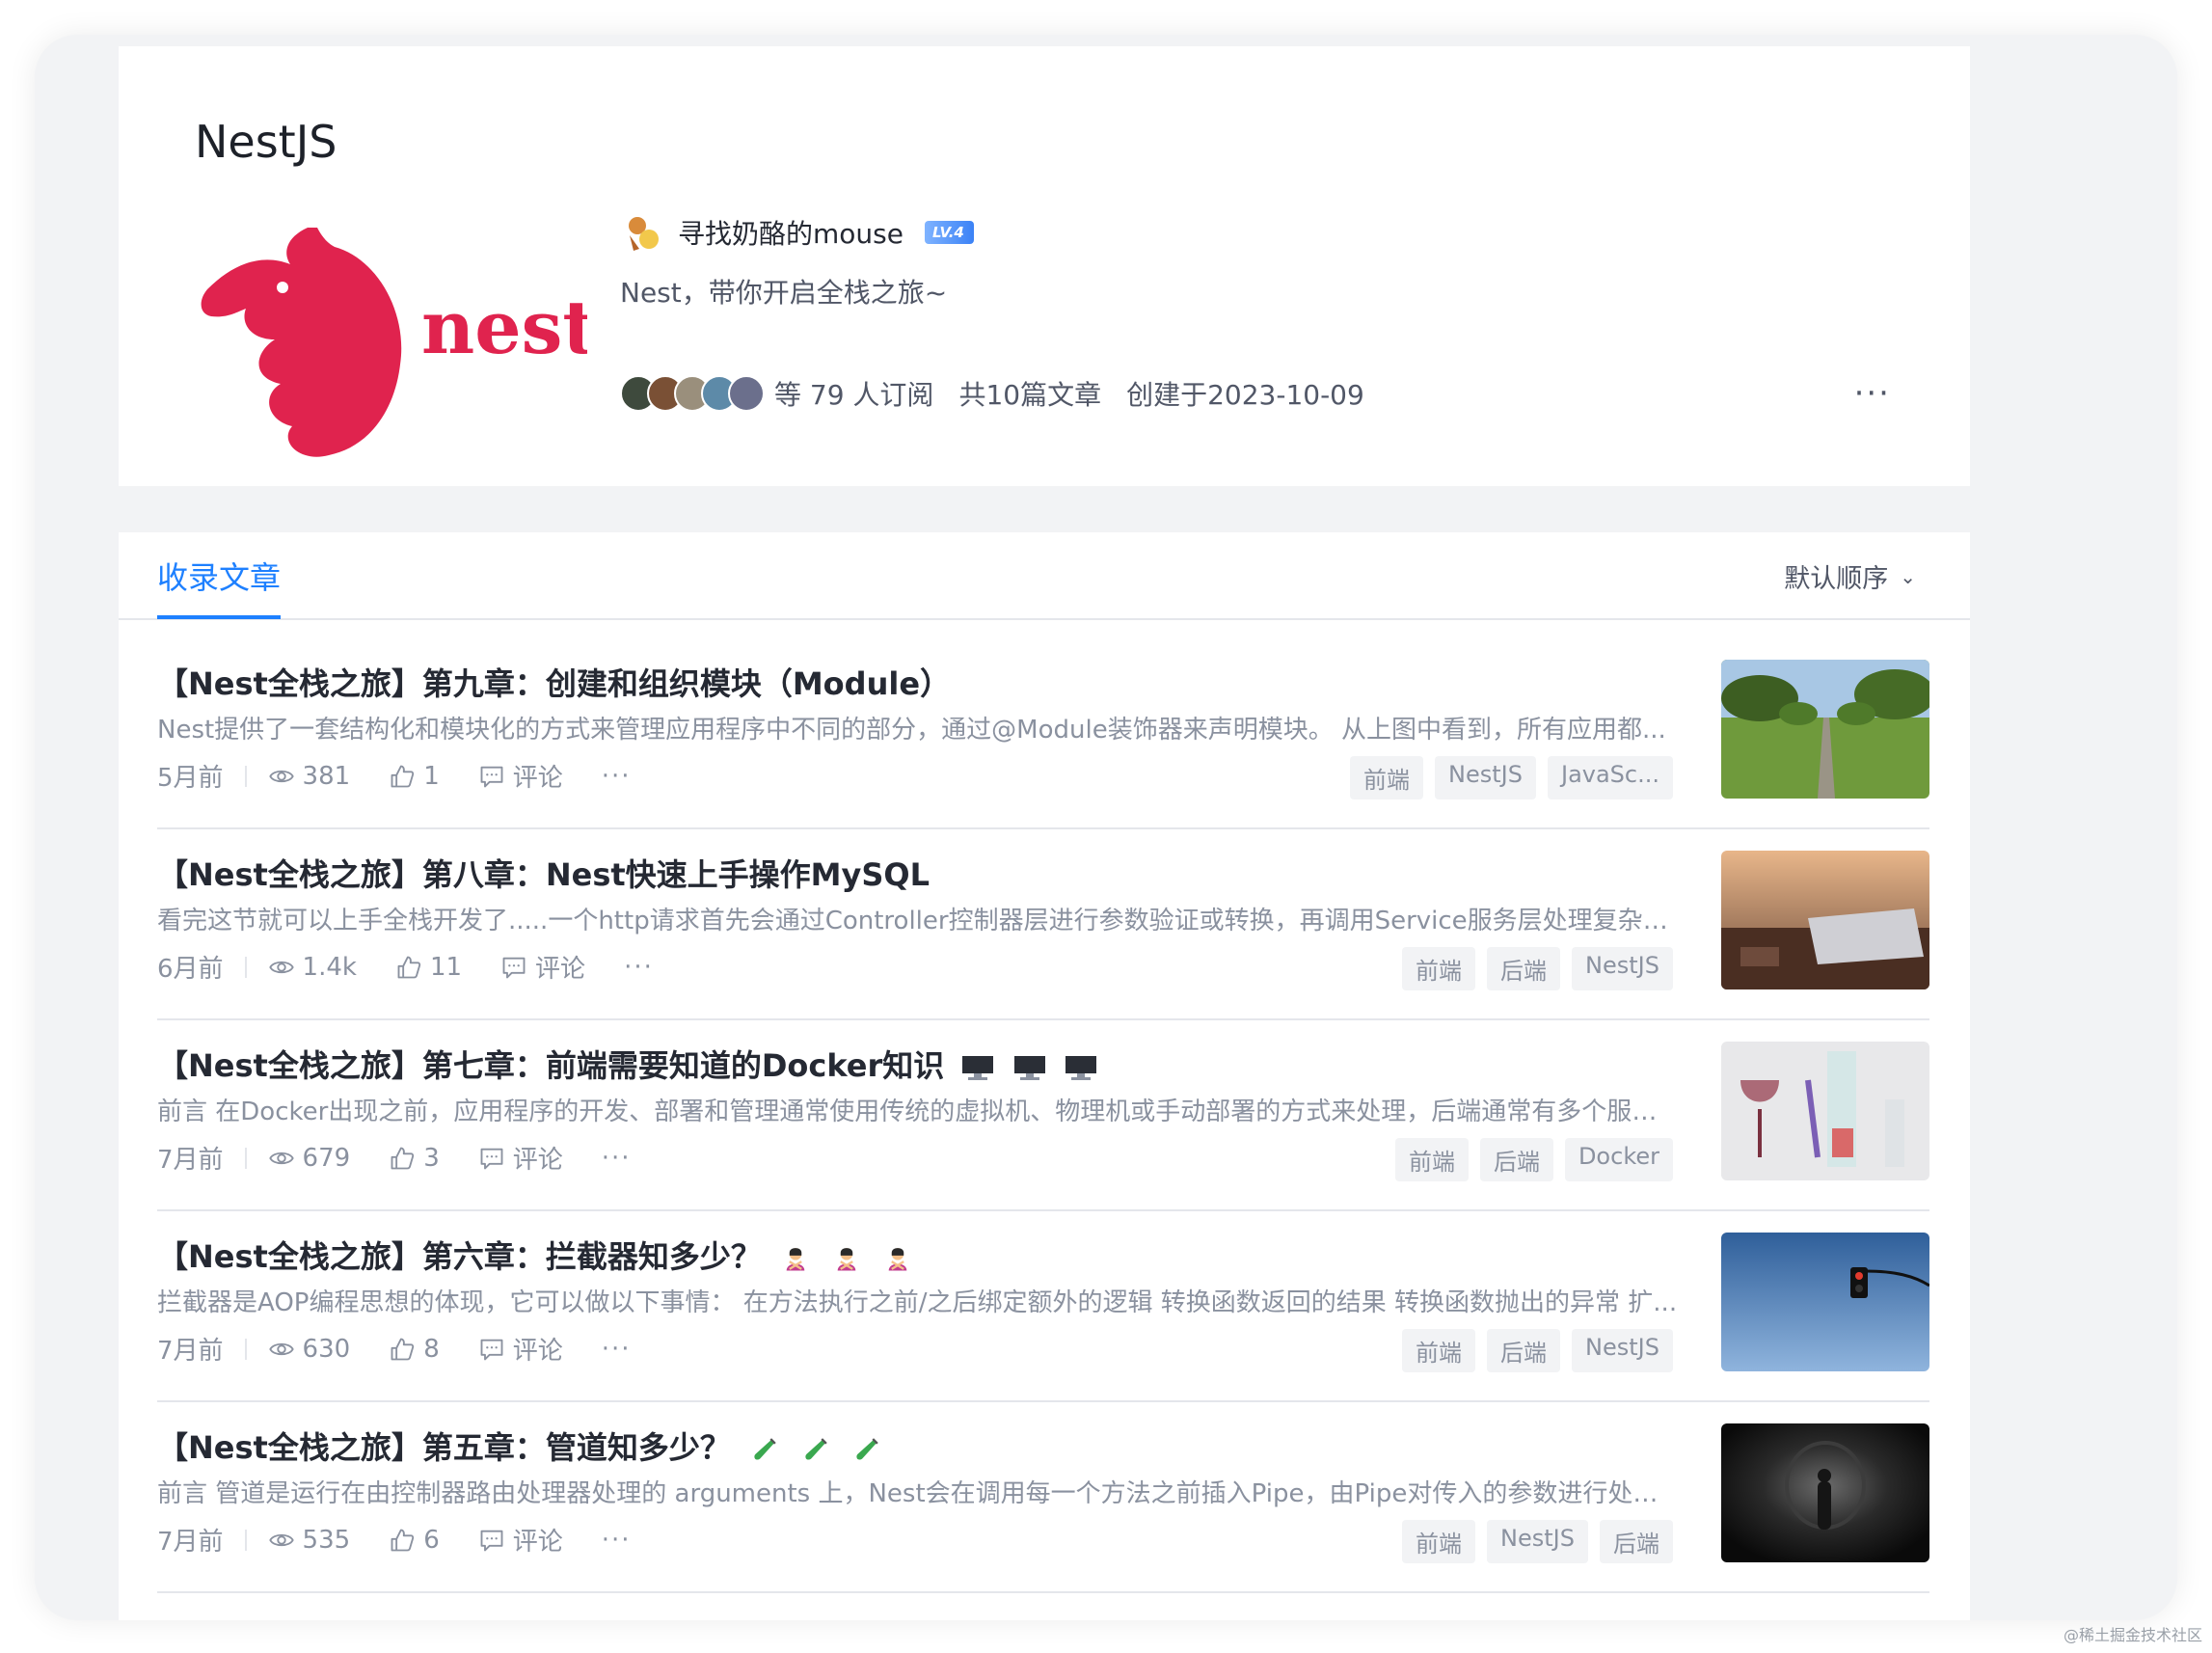 The height and width of the screenshot is (1653, 2212). Describe the element at coordinates (327, 776) in the screenshot. I see `view-count: 381` at that location.